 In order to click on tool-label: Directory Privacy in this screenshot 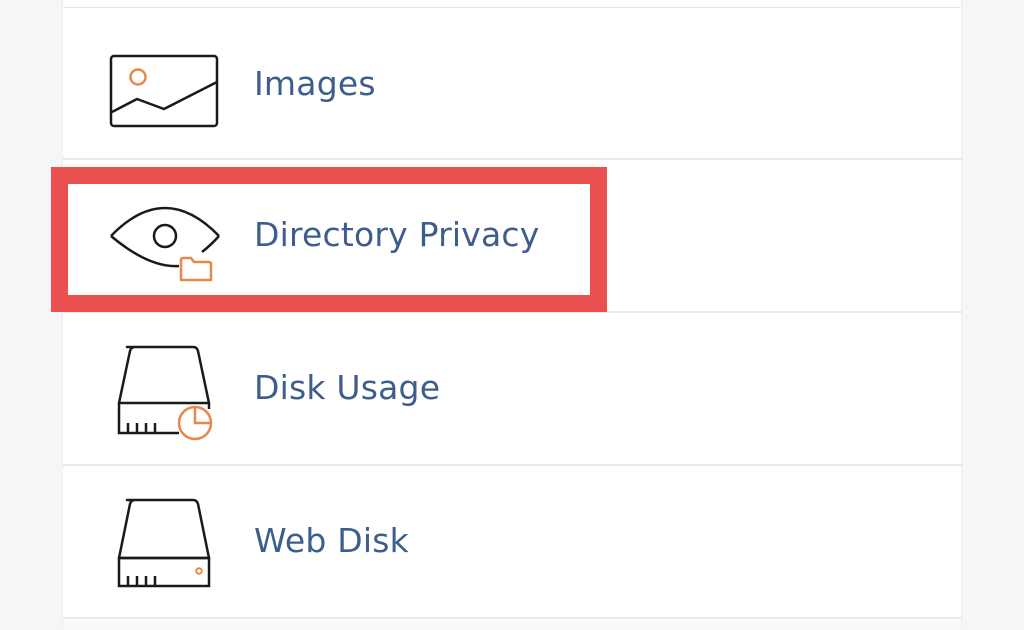, I will do `click(397, 234)`.